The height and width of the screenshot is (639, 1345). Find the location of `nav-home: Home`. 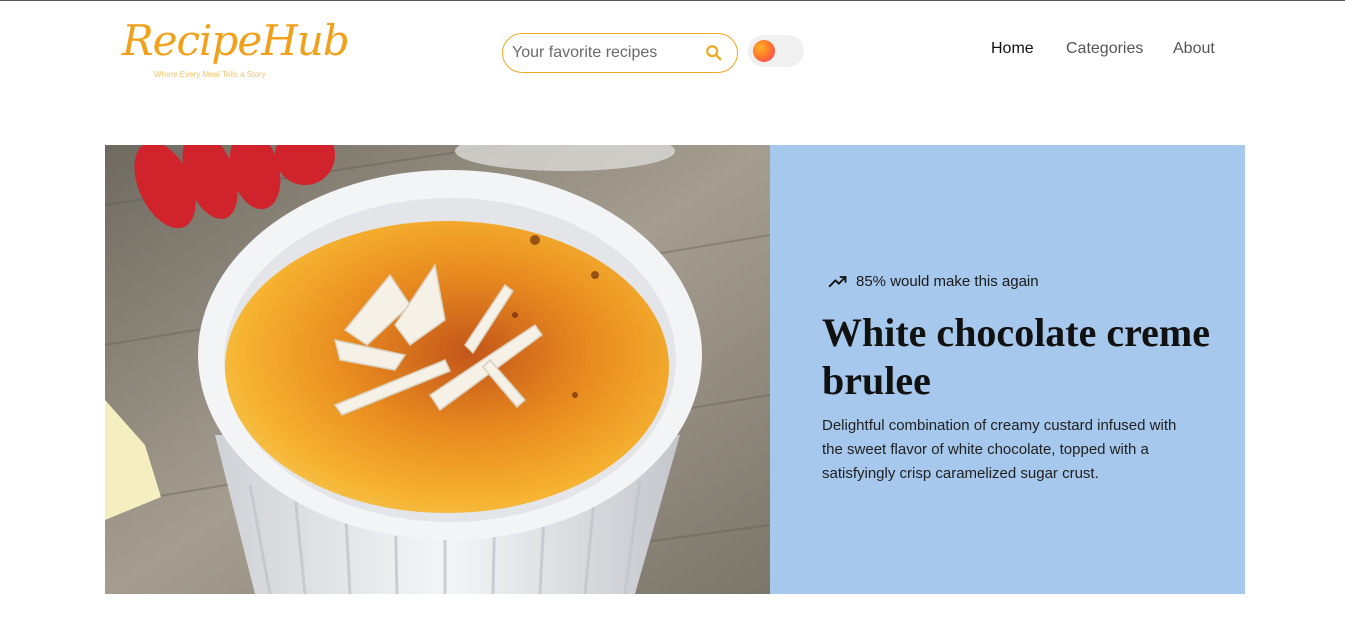

nav-home: Home is located at coordinates (1012, 49).